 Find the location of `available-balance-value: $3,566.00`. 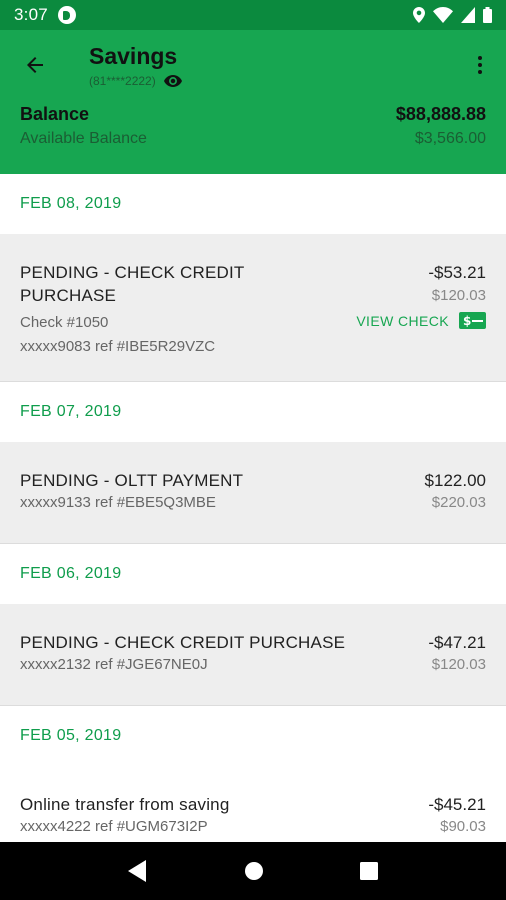

available-balance-value: $3,566.00 is located at coordinates (450, 138).